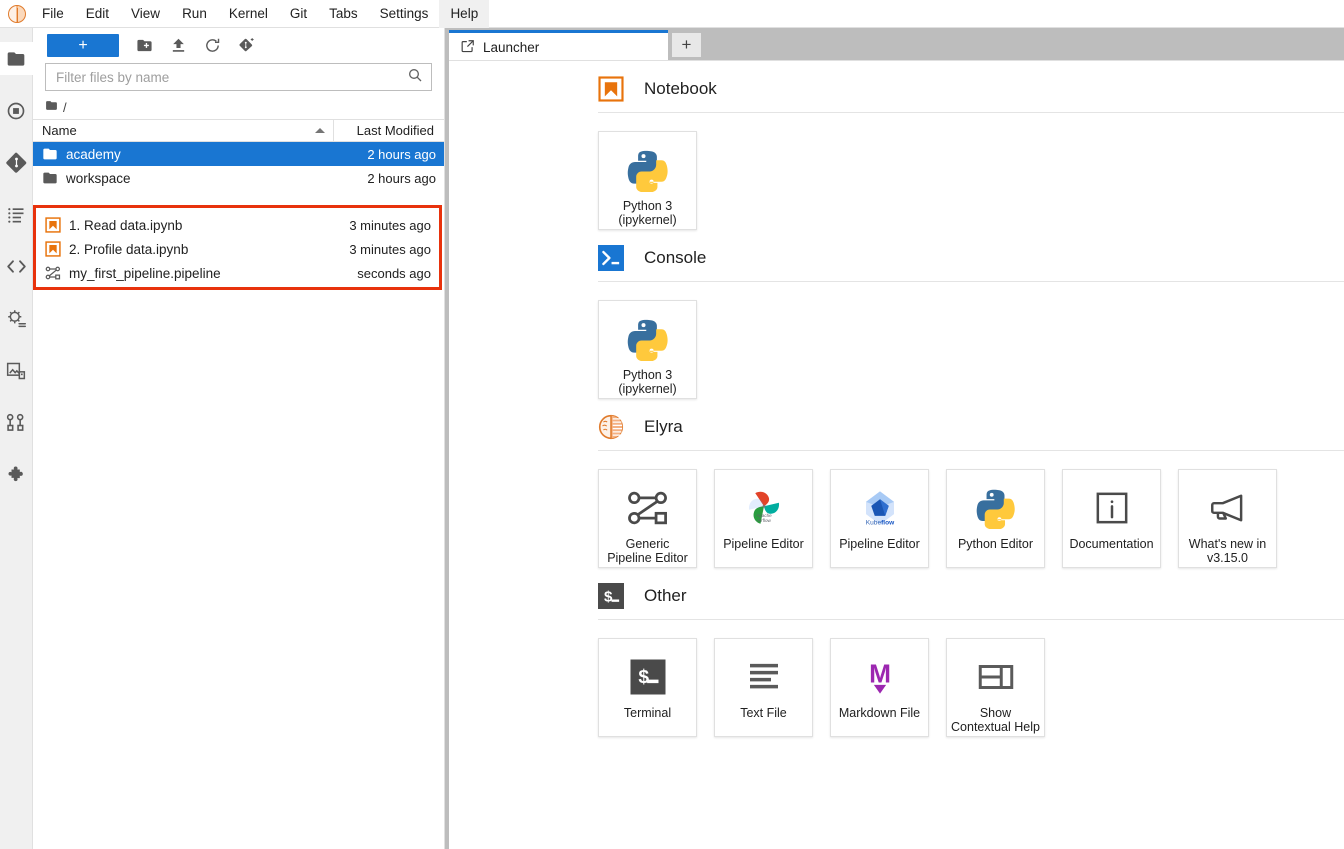 The image size is (1344, 849). I want to click on generic-pipeline-icon, so click(648, 508).